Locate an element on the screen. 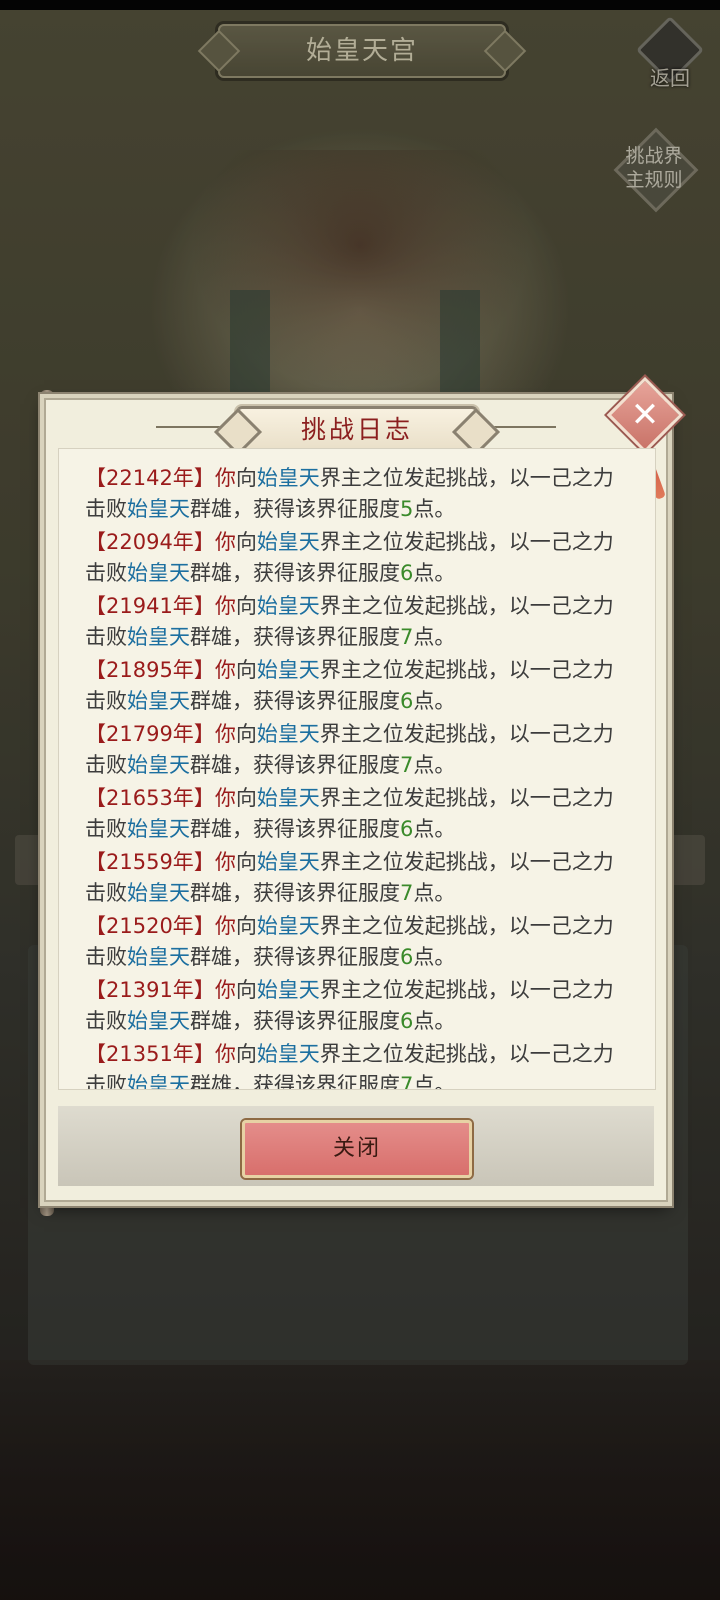 This screenshot has width=720, height=1600. dialog-footer: 关闭 is located at coordinates (356, 1146).